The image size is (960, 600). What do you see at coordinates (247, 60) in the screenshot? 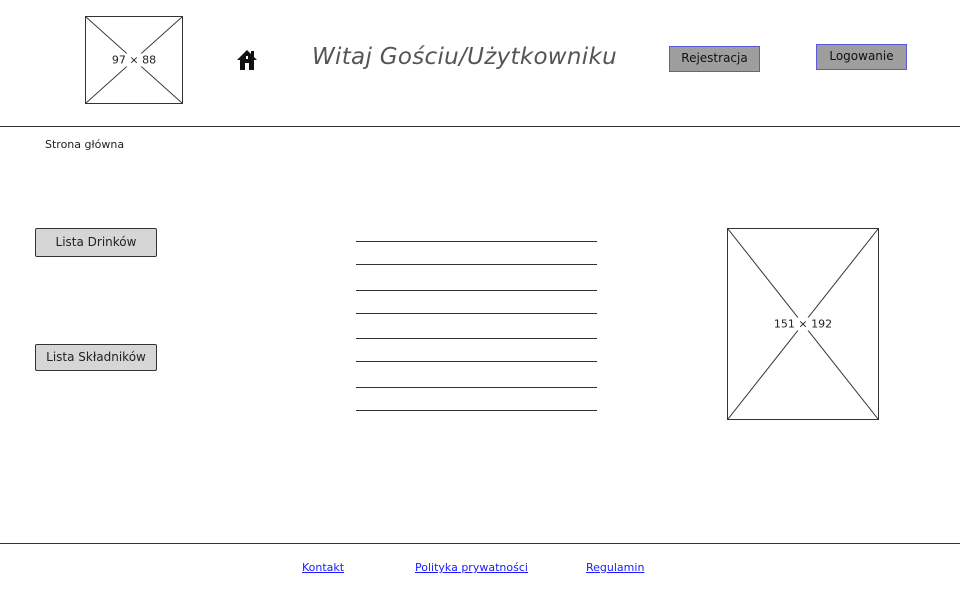
I see `home-icon` at bounding box center [247, 60].